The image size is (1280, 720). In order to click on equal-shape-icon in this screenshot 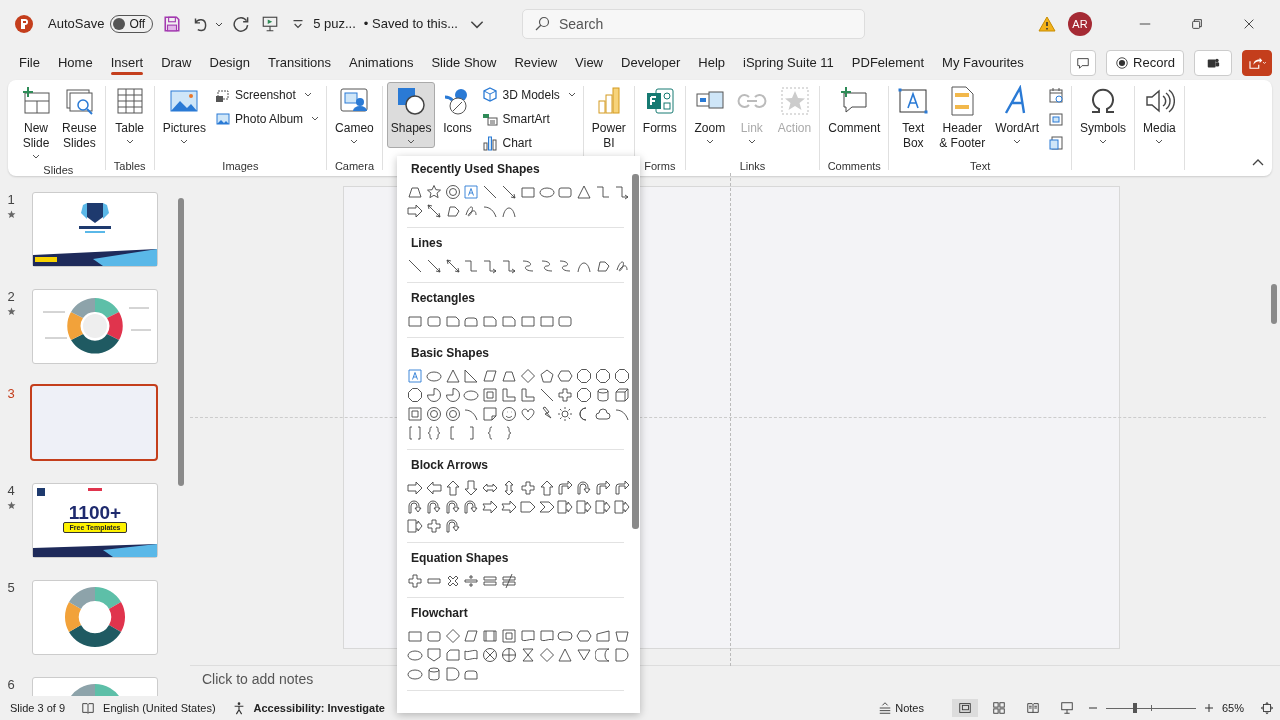, I will do `click(490, 581)`.